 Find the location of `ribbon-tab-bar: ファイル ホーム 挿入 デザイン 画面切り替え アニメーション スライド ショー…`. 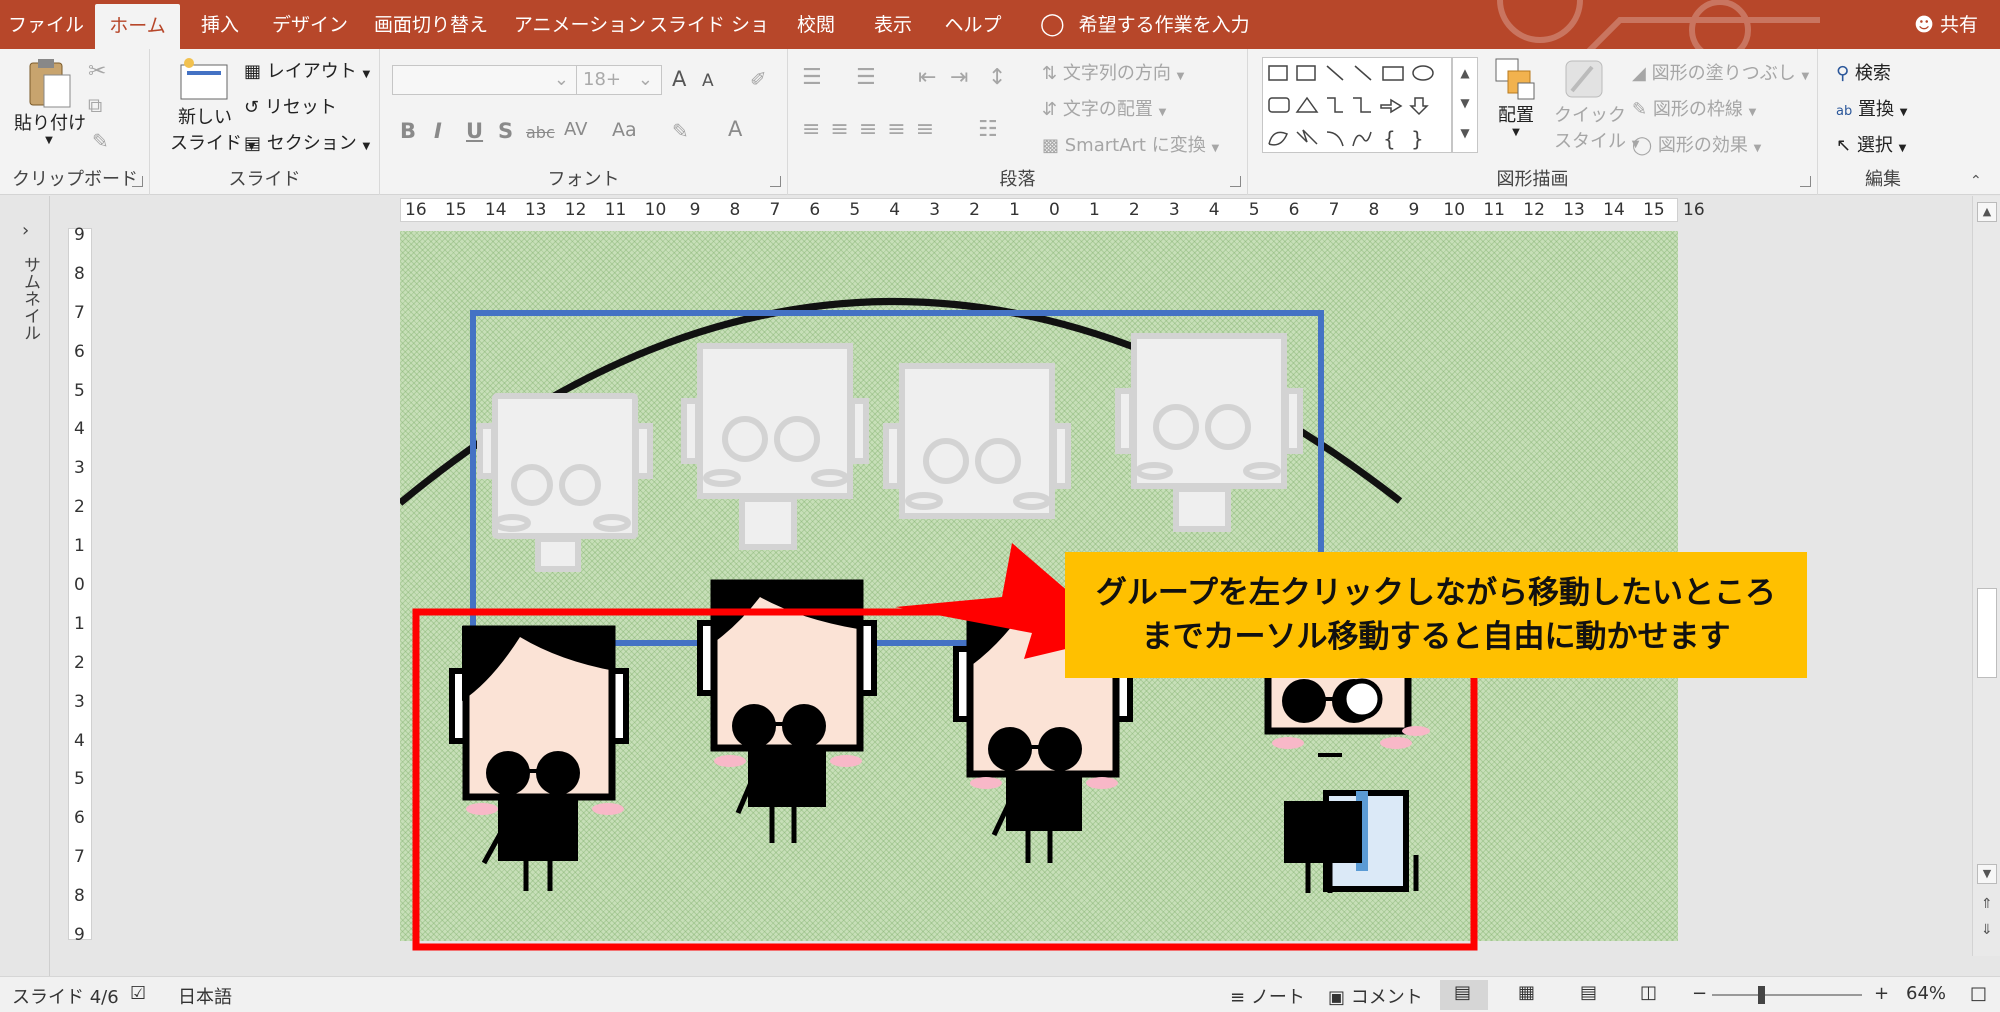

ribbon-tab-bar: ファイル ホーム 挿入 デザイン 画面切り替え アニメーション スライド ショー… is located at coordinates (1000, 24).